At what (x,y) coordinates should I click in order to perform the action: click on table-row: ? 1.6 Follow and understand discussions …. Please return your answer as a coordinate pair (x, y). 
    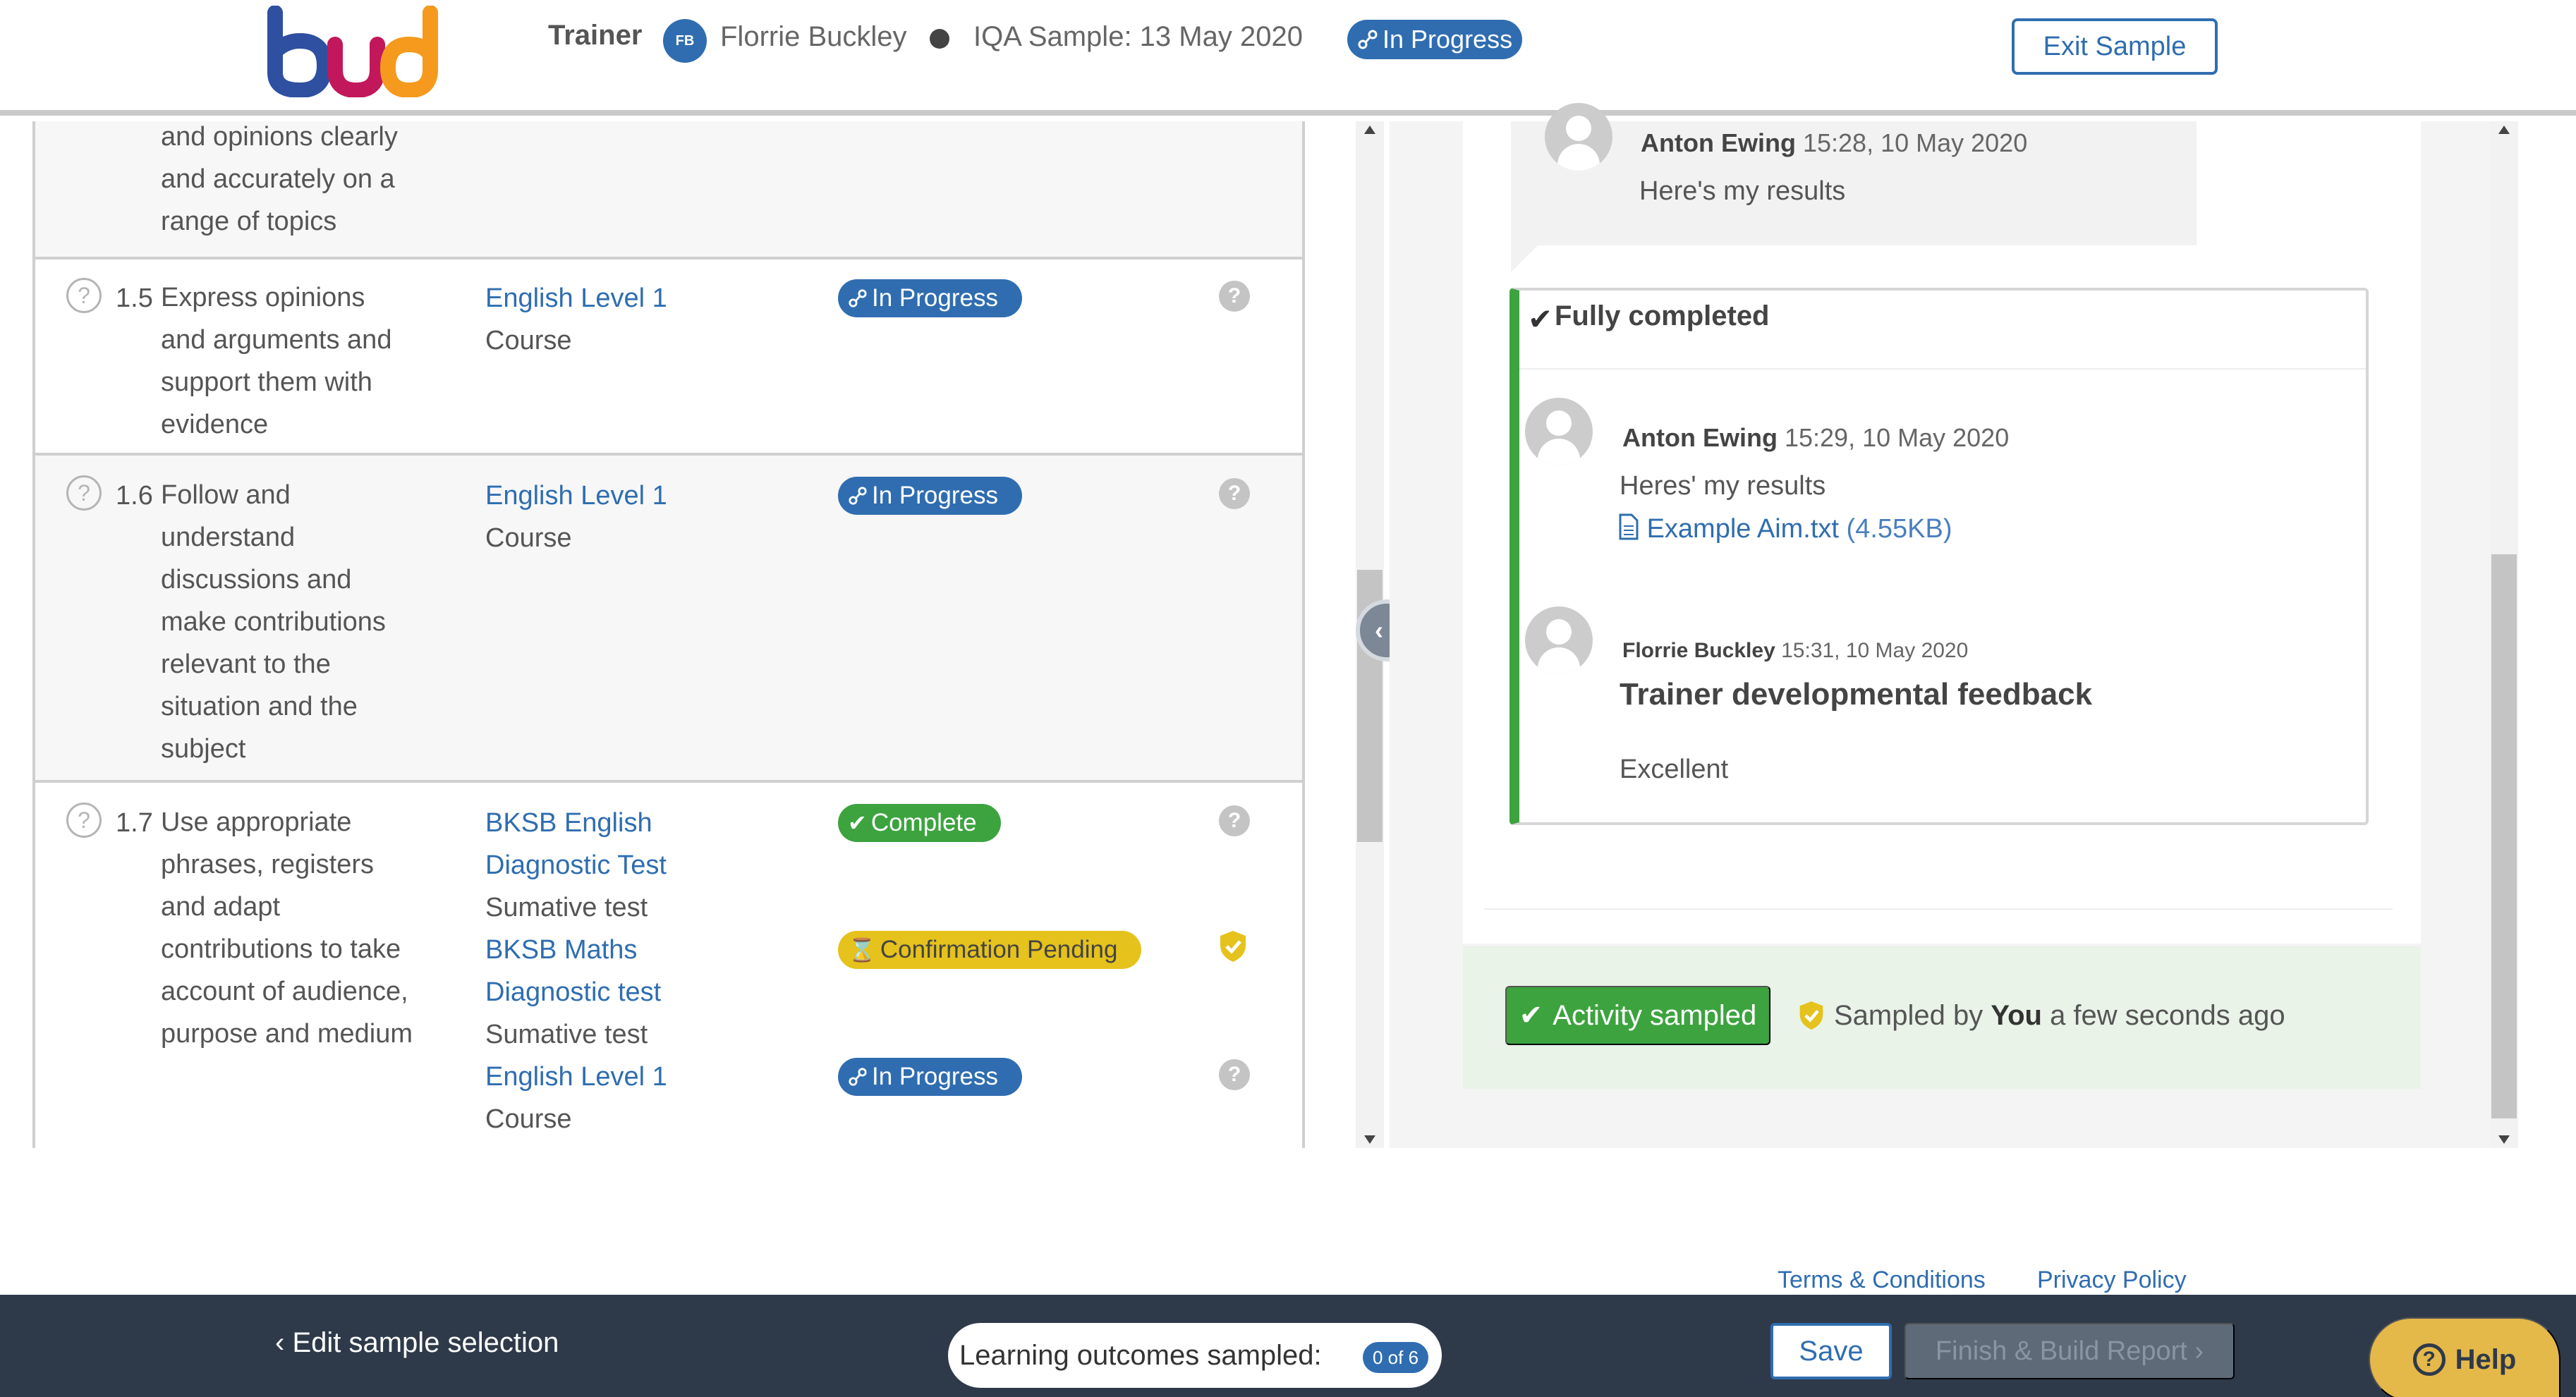
    Looking at the image, I should click on (668, 618).